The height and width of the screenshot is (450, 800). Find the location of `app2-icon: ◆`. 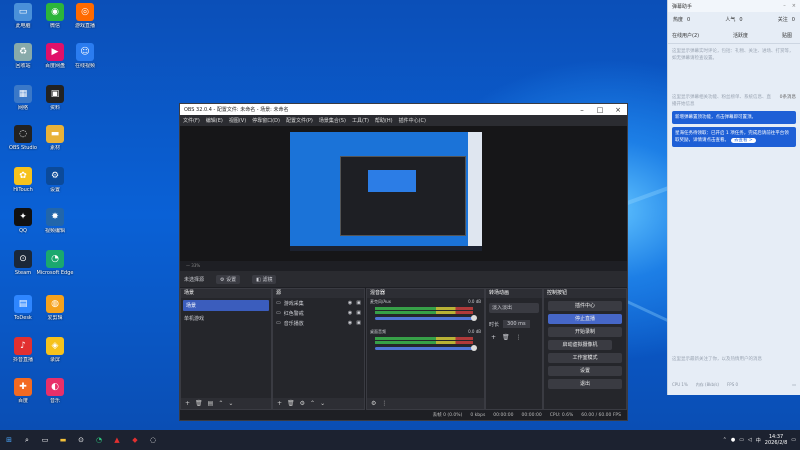

app2-icon: ◆ is located at coordinates (135, 440).